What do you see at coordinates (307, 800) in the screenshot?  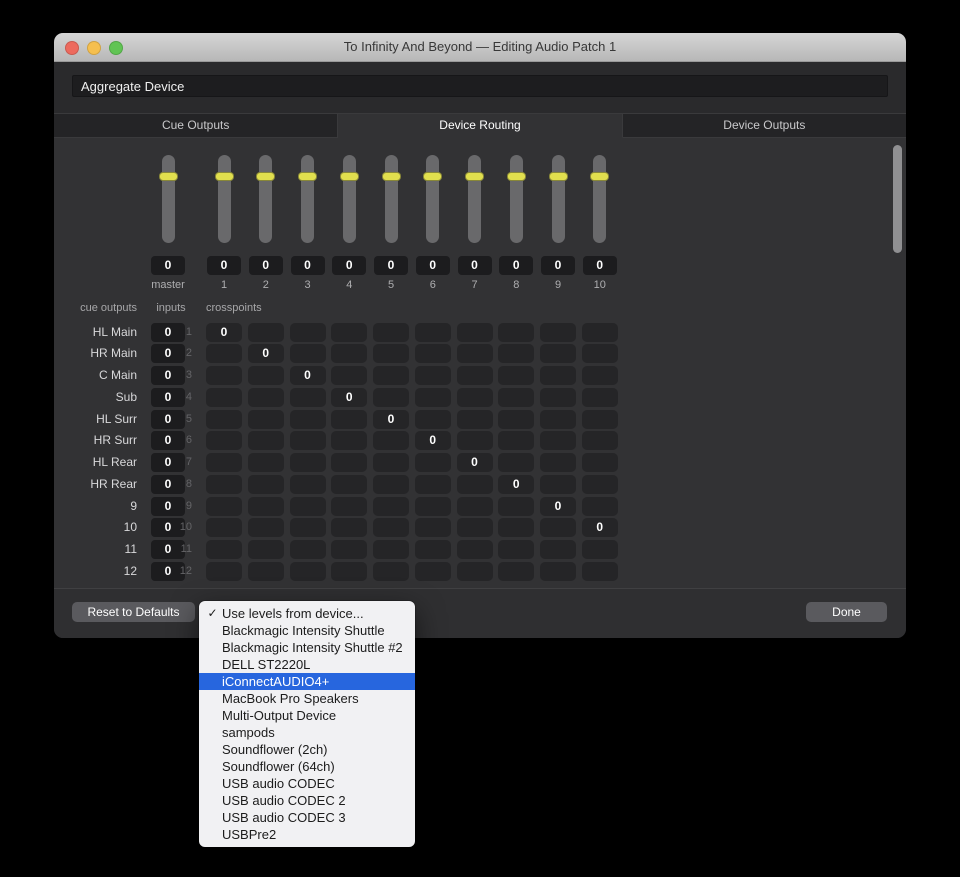 I see `menu-item: USB audio CODEC 2` at bounding box center [307, 800].